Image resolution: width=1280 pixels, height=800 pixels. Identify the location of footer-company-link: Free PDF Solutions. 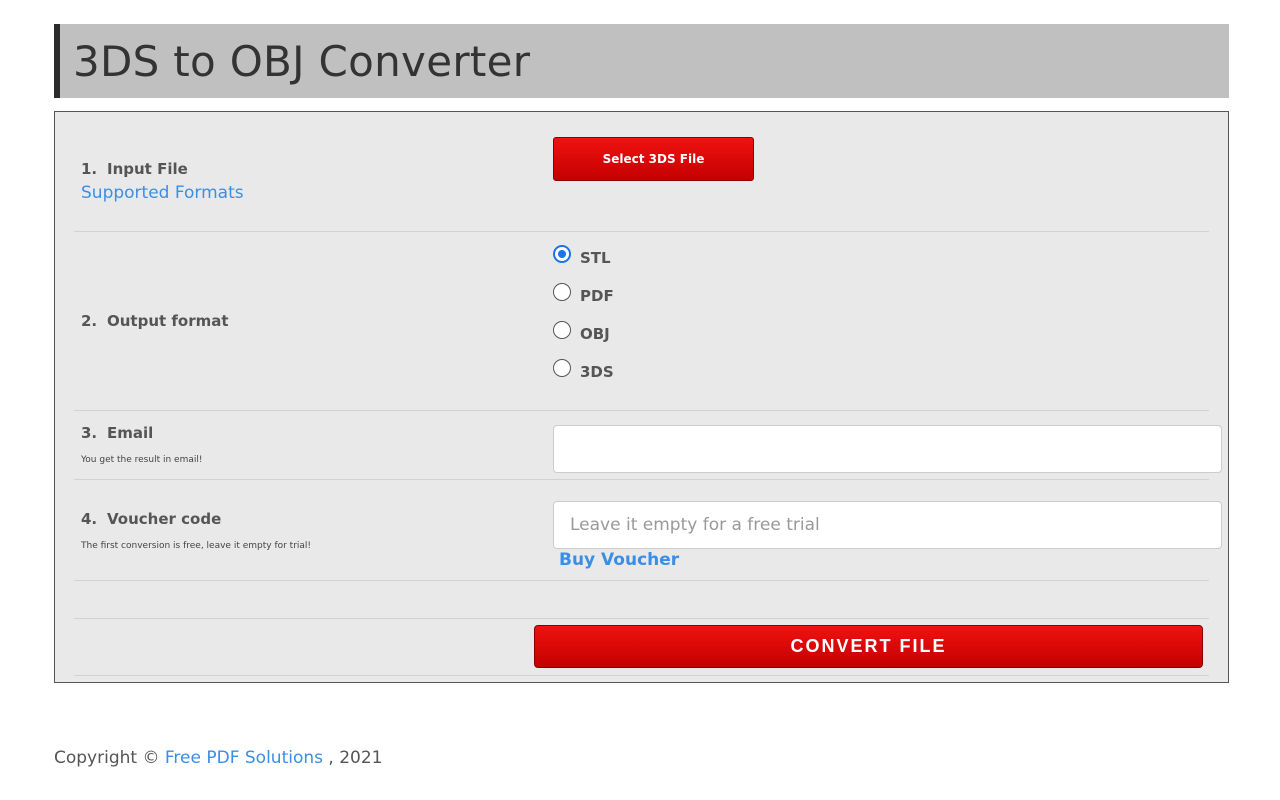
(244, 758).